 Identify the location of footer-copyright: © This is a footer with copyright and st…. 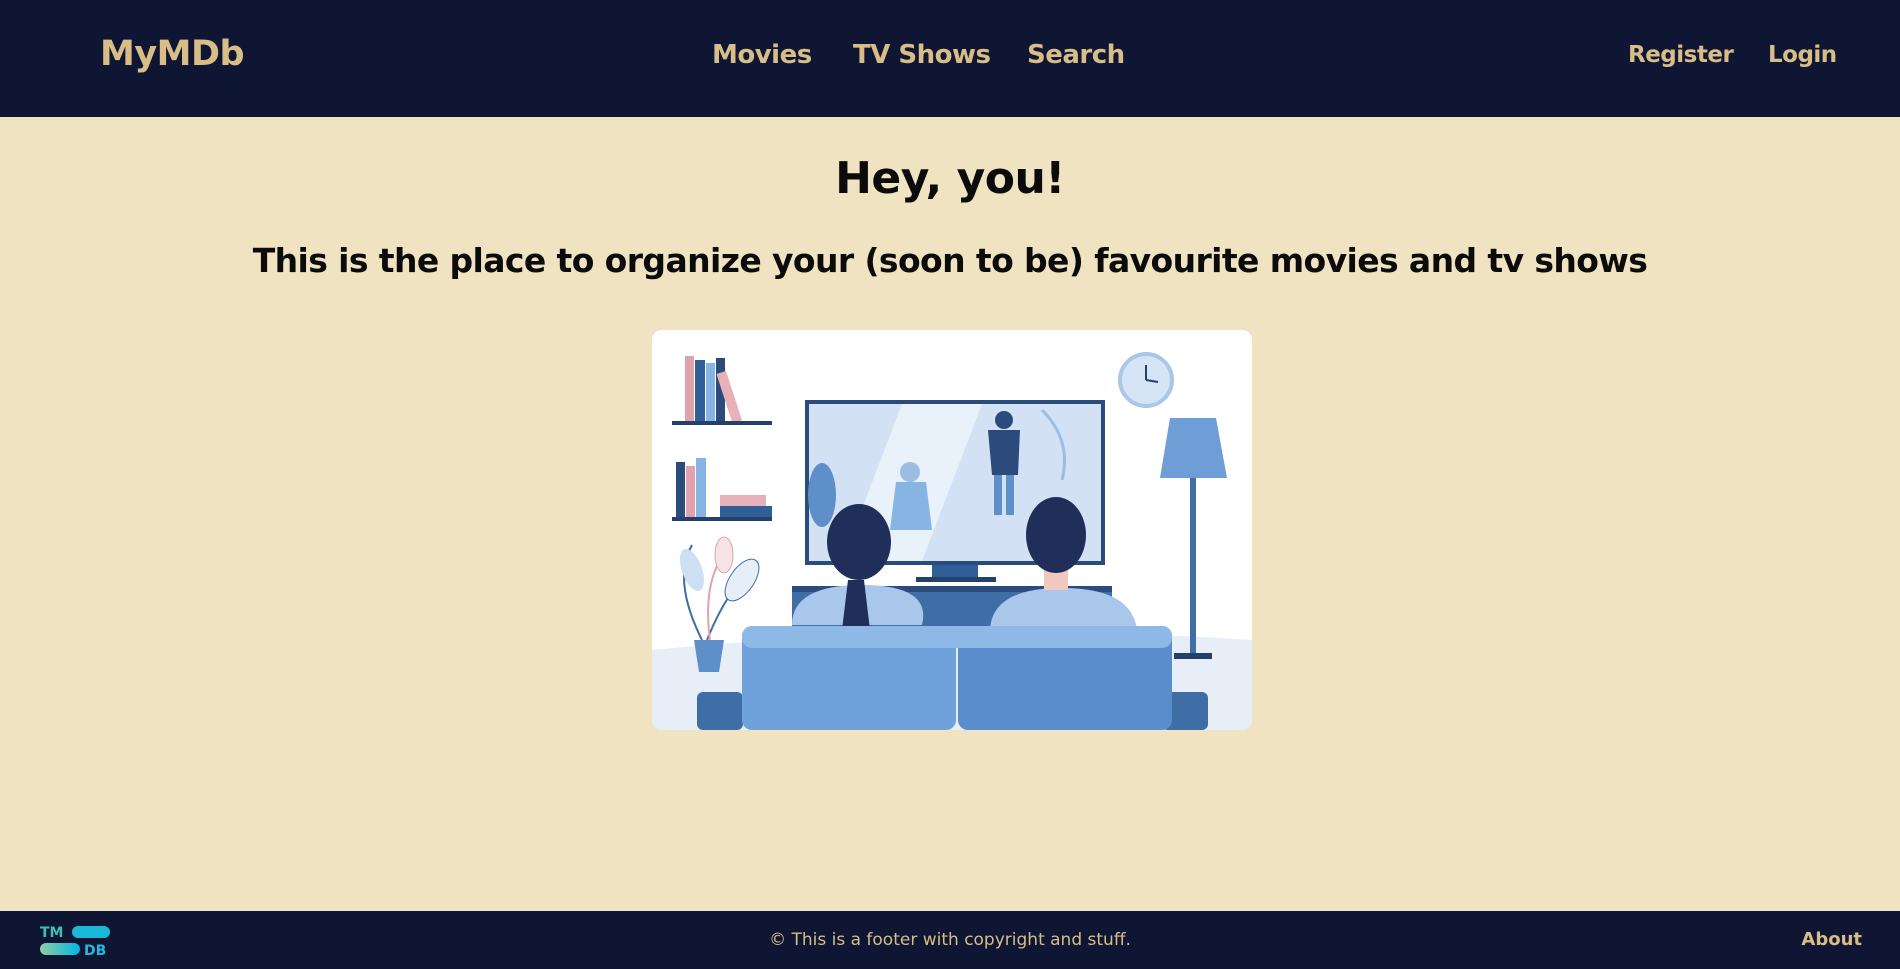
(950, 940).